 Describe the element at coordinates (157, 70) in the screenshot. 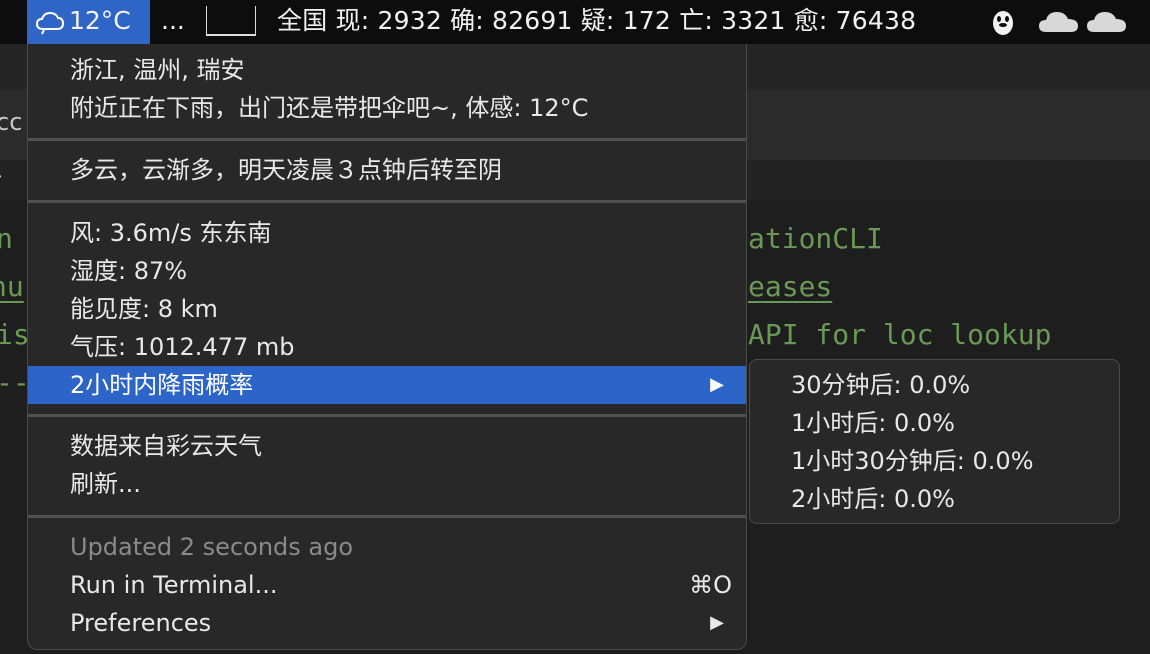

I see `location-label: 浙江, 温州, 瑞安` at that location.